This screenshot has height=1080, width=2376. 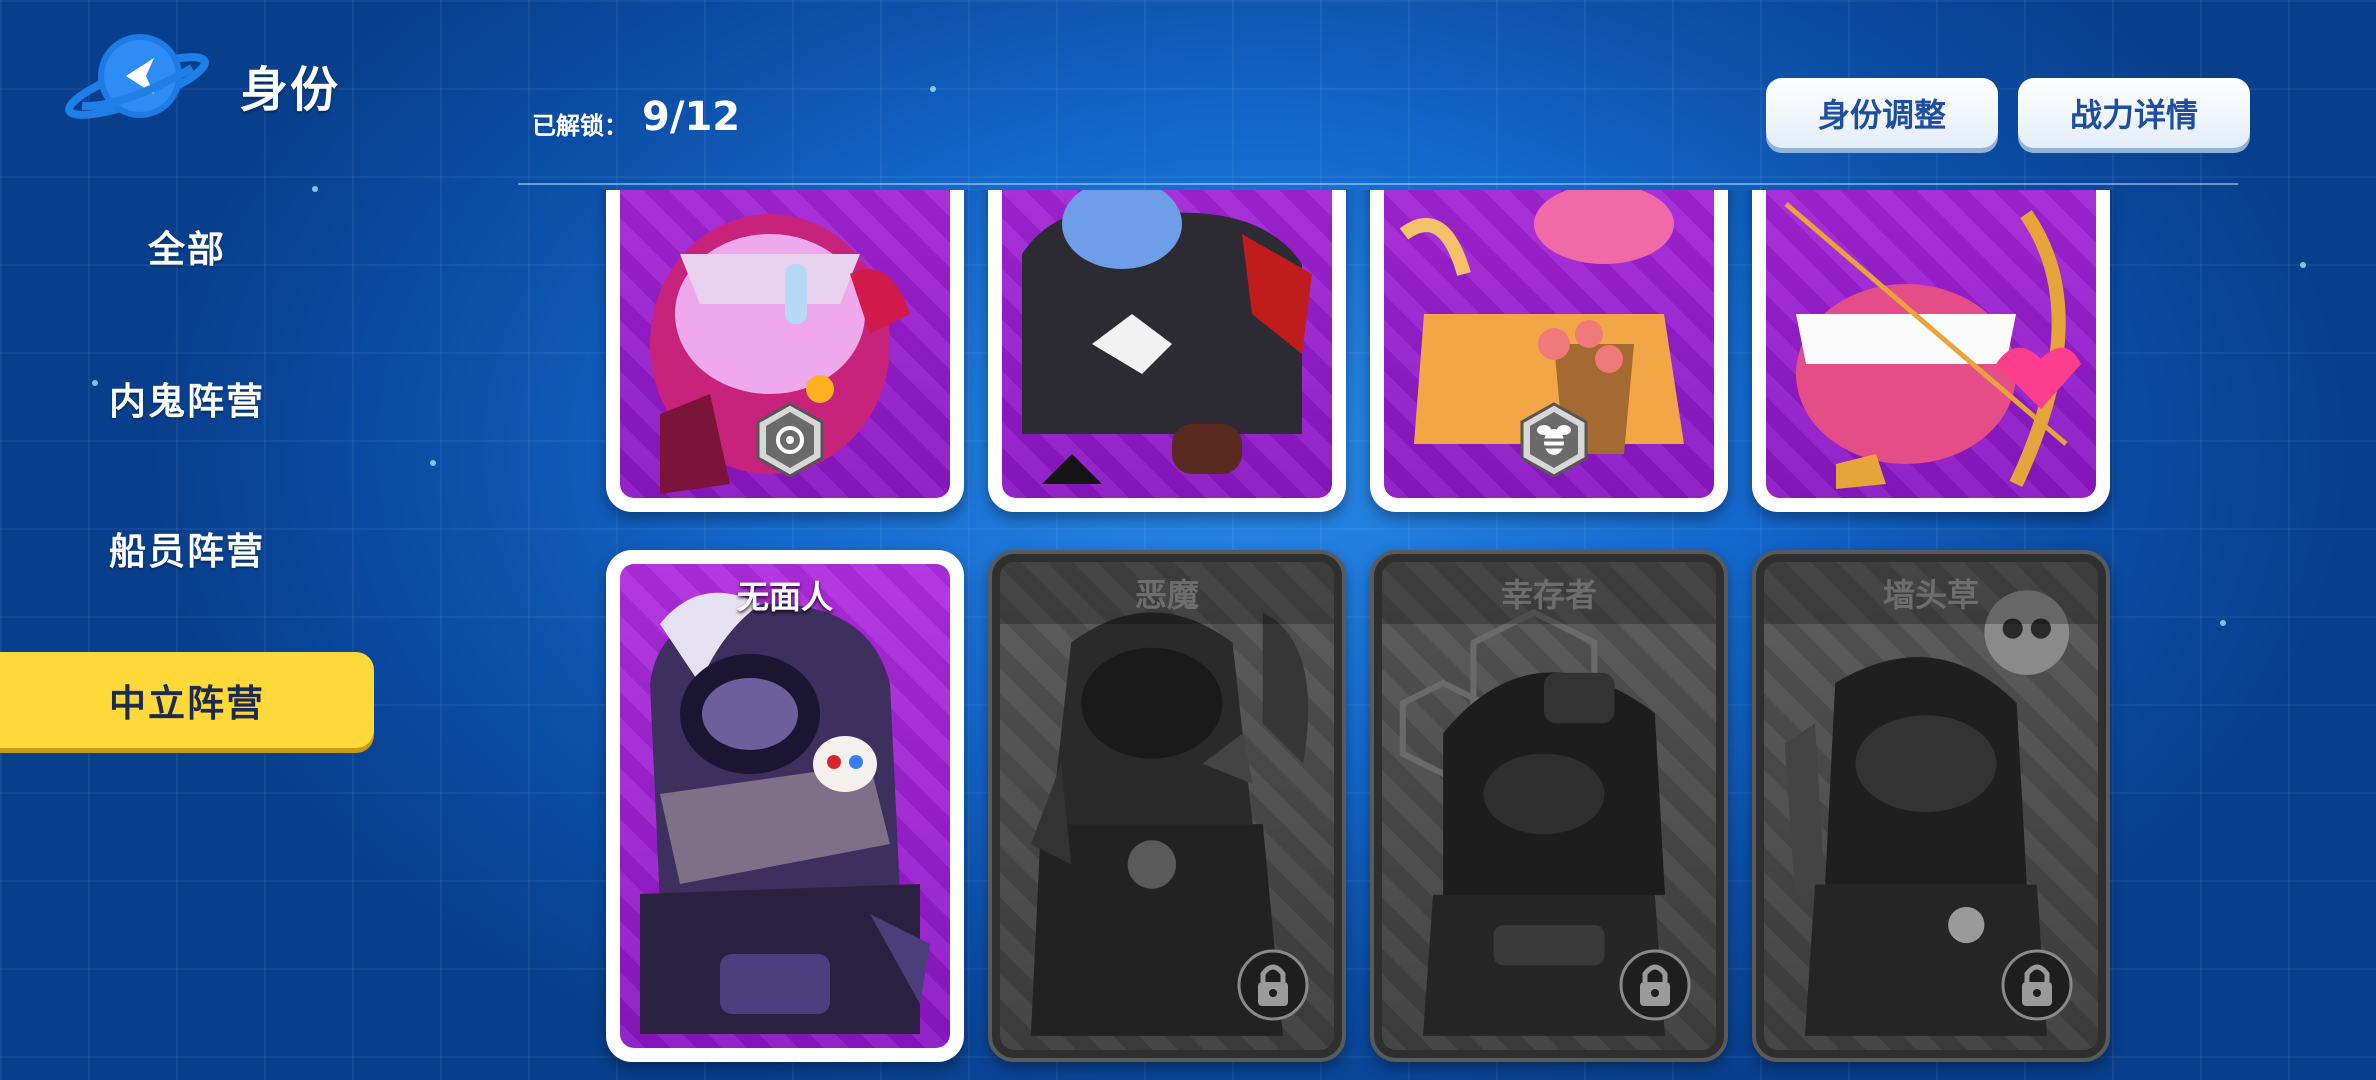 What do you see at coordinates (784, 597) in the screenshot?
I see `card-name: 无面人` at bounding box center [784, 597].